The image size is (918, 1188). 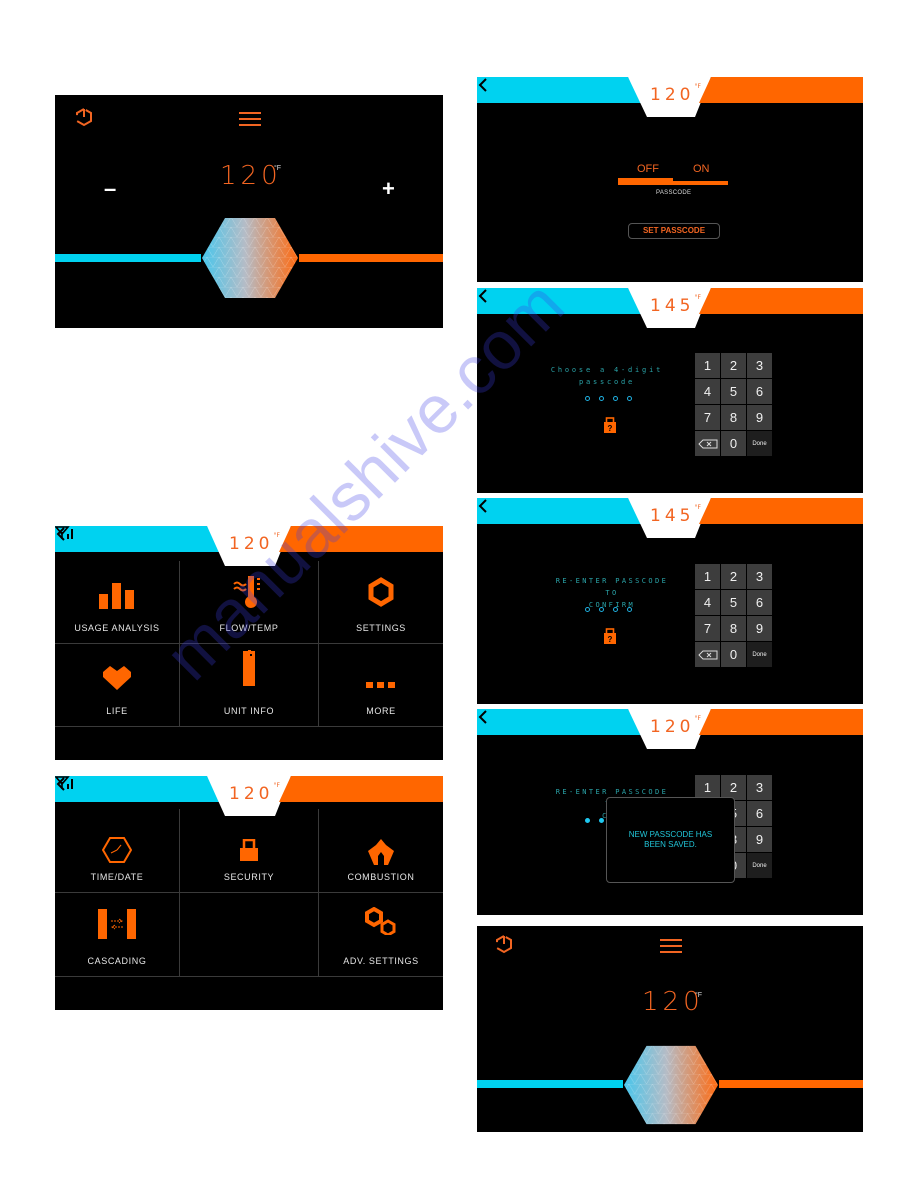 What do you see at coordinates (251, 176) in the screenshot?
I see `temperature-readout: 120` at bounding box center [251, 176].